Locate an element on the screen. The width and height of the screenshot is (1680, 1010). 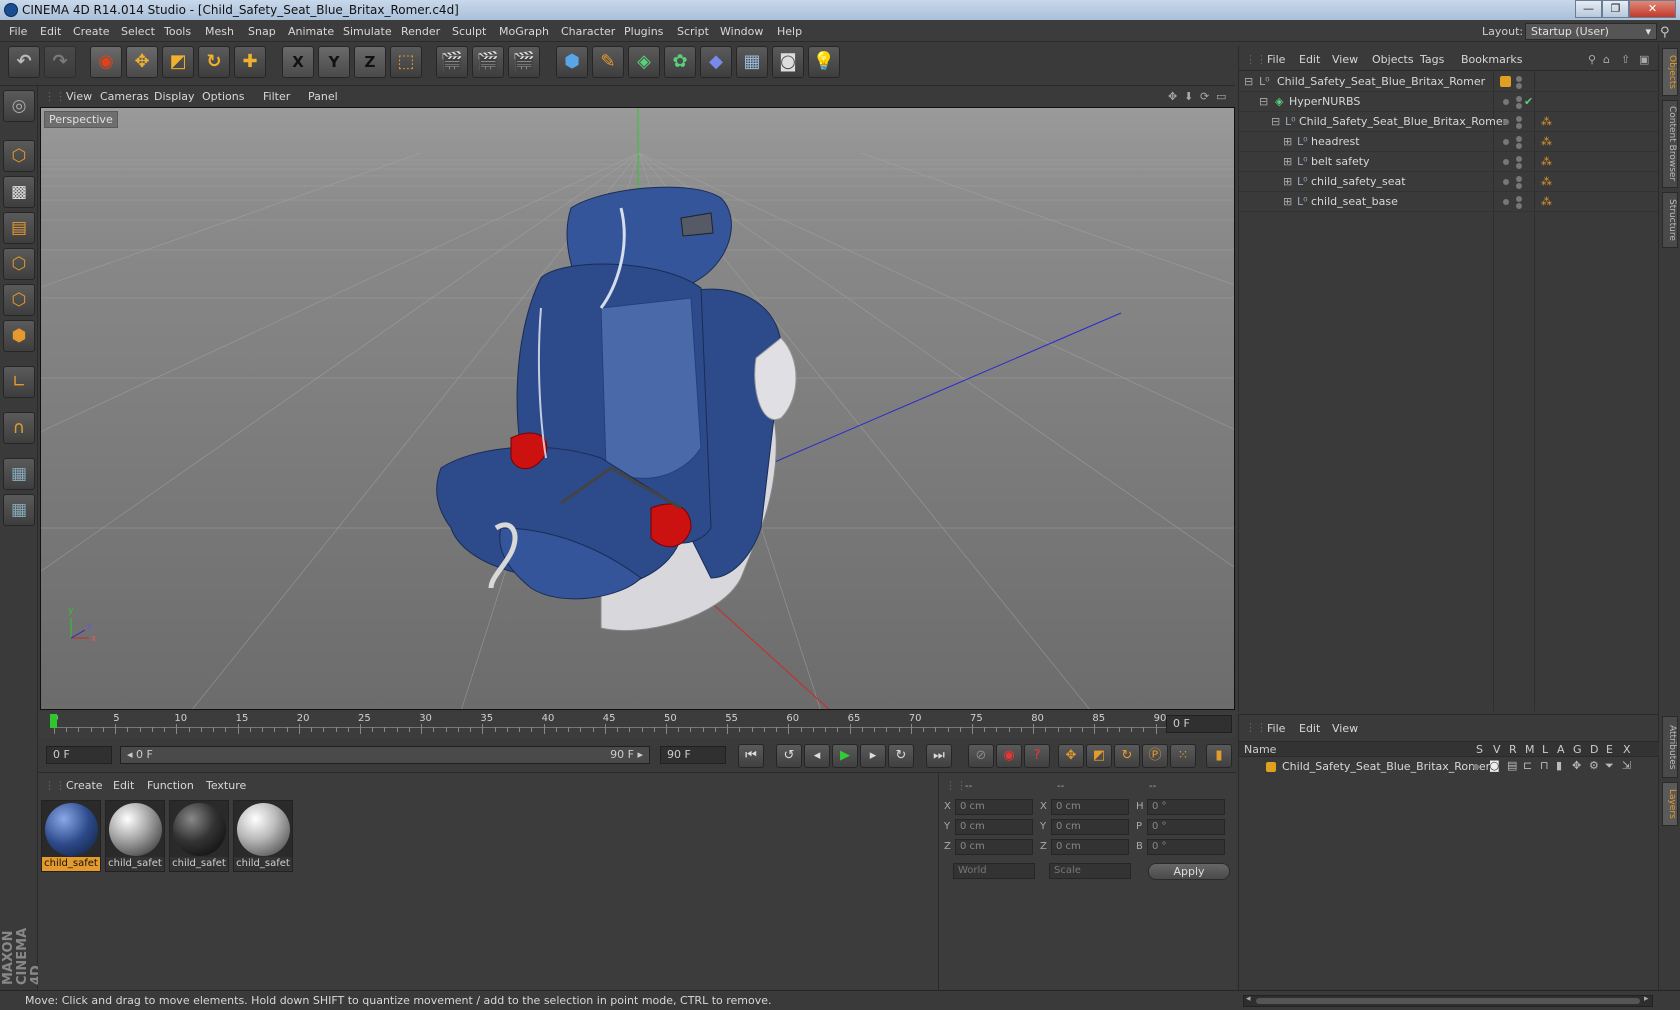
render-icon: ▤ is located at coordinates (1512, 765).